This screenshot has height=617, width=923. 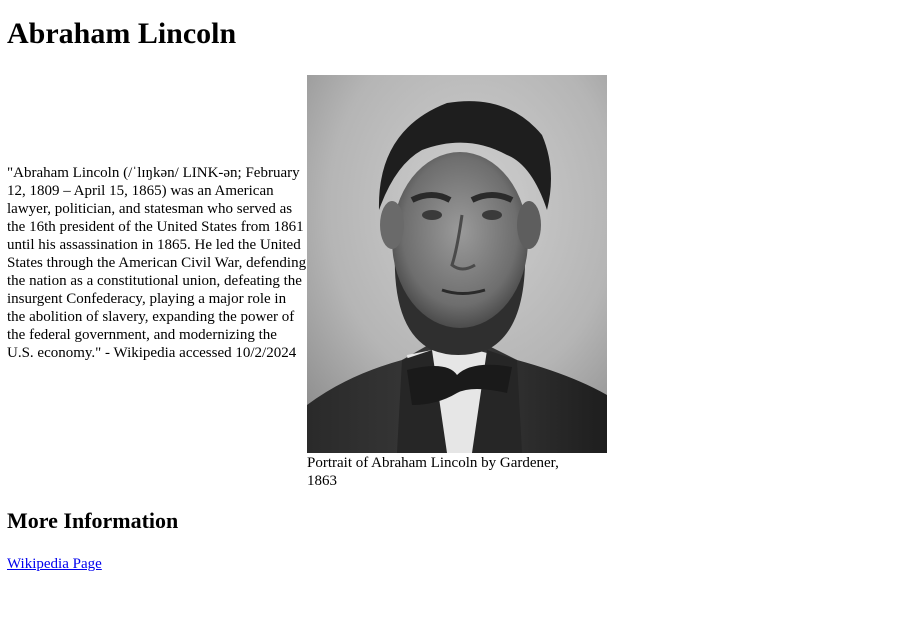 What do you see at coordinates (122, 33) in the screenshot?
I see `page-title: Abraham Lincoln` at bounding box center [122, 33].